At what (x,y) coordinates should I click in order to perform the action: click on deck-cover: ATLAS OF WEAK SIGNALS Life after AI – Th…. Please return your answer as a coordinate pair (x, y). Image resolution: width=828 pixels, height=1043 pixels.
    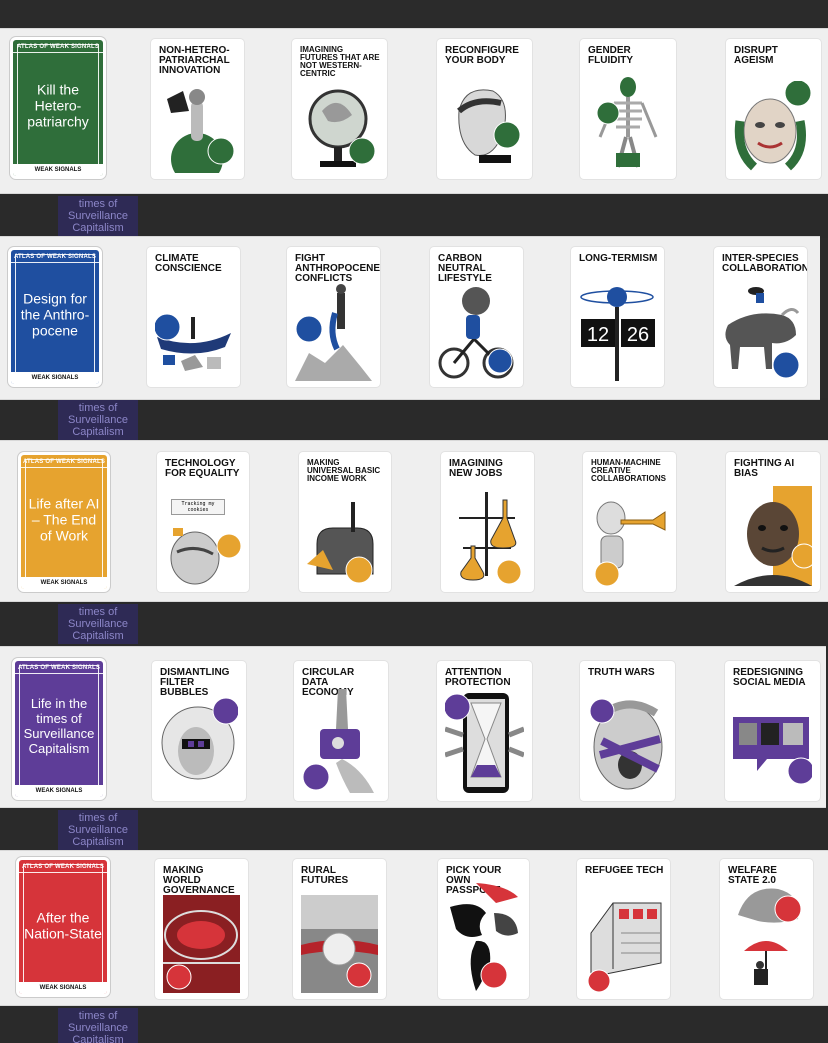
    Looking at the image, I should click on (64, 522).